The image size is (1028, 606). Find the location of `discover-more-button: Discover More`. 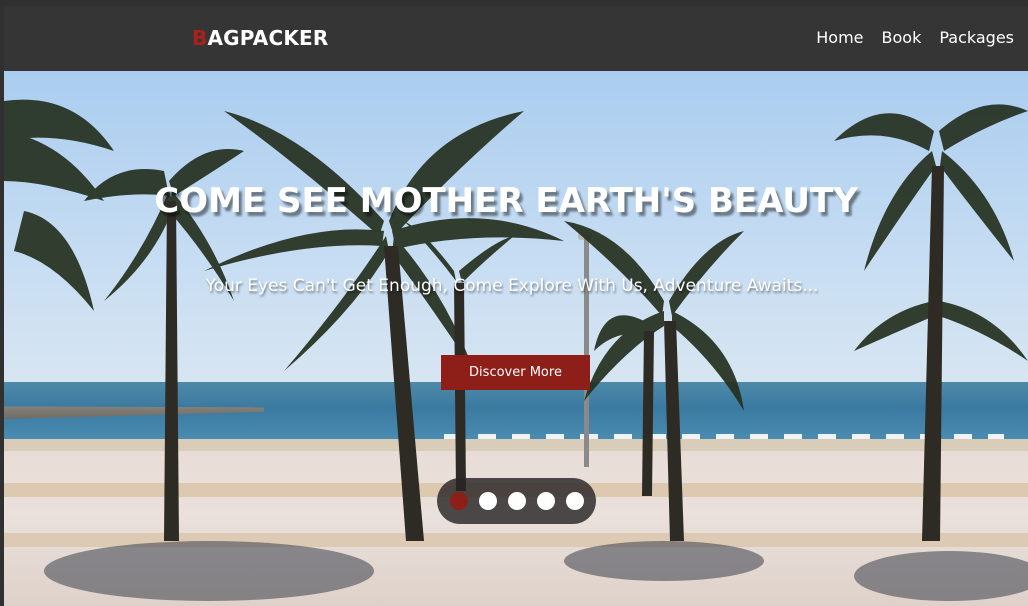

discover-more-button: Discover More is located at coordinates (515, 372).